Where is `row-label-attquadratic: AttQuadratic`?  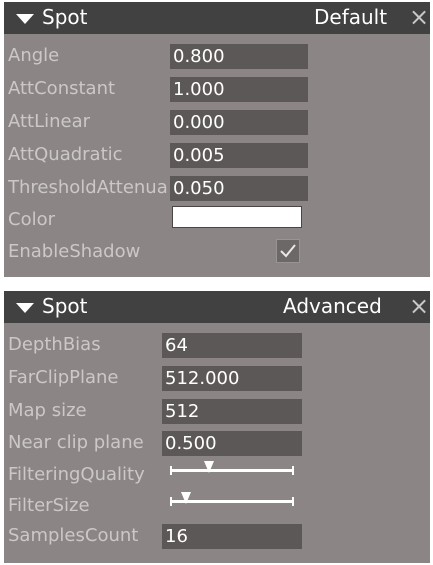
row-label-attquadratic: AttQuadratic is located at coordinates (65, 154).